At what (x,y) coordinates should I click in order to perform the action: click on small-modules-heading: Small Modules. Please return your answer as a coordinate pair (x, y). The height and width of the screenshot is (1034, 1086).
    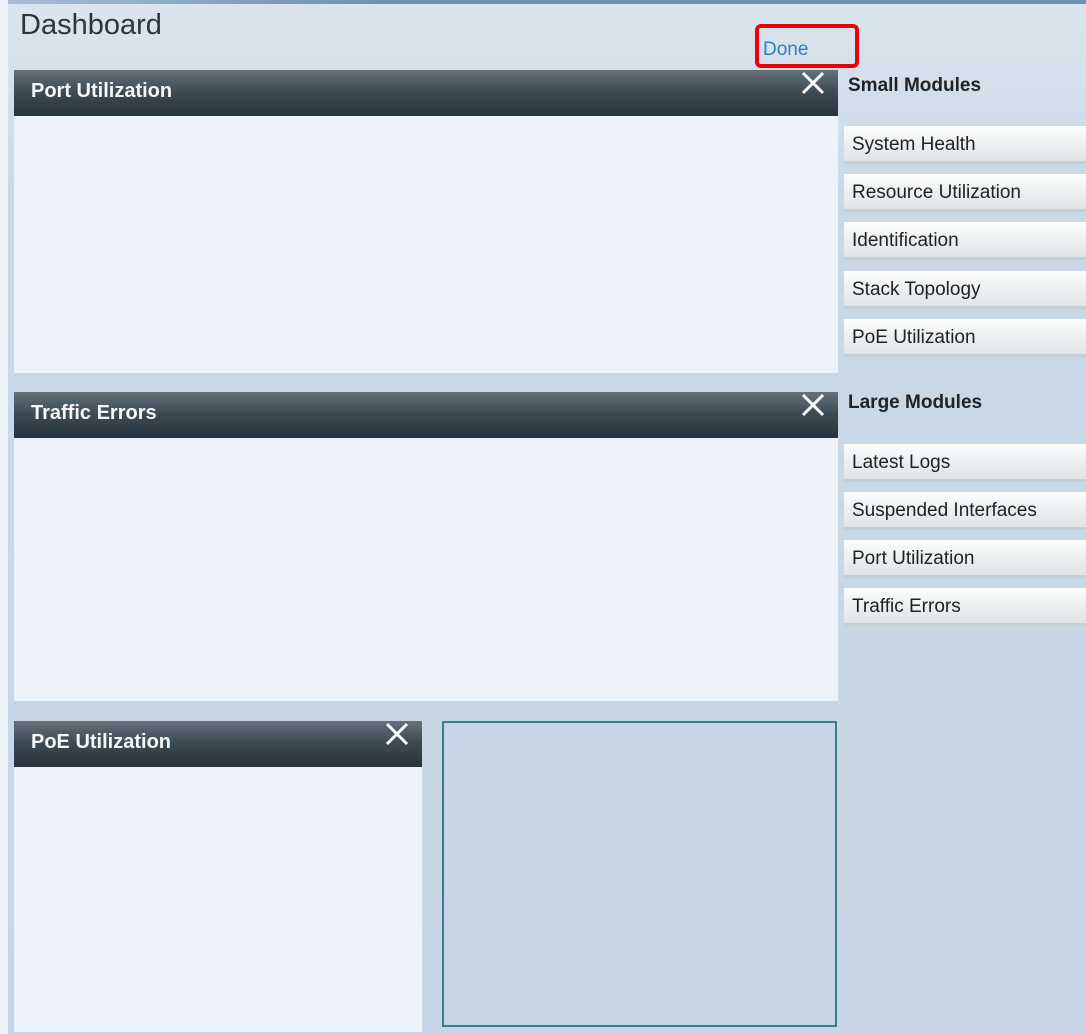
    Looking at the image, I should click on (915, 85).